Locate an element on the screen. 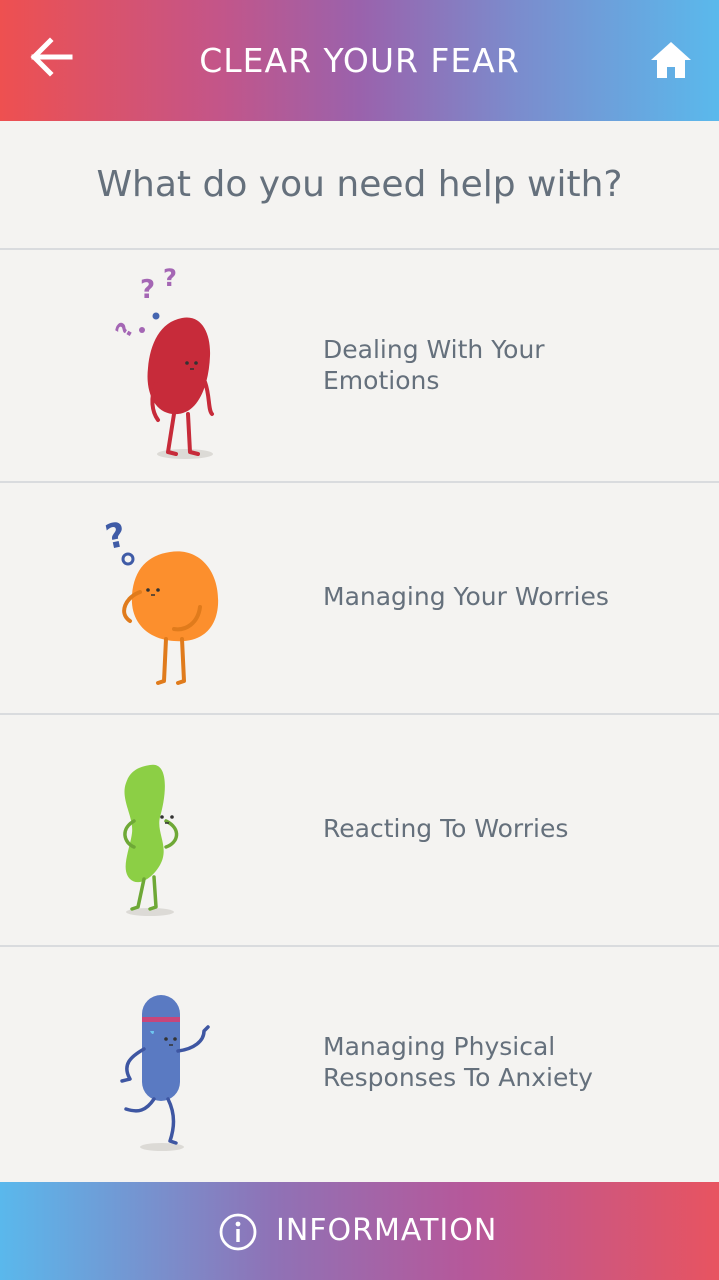  home-button is located at coordinates (671, 60).